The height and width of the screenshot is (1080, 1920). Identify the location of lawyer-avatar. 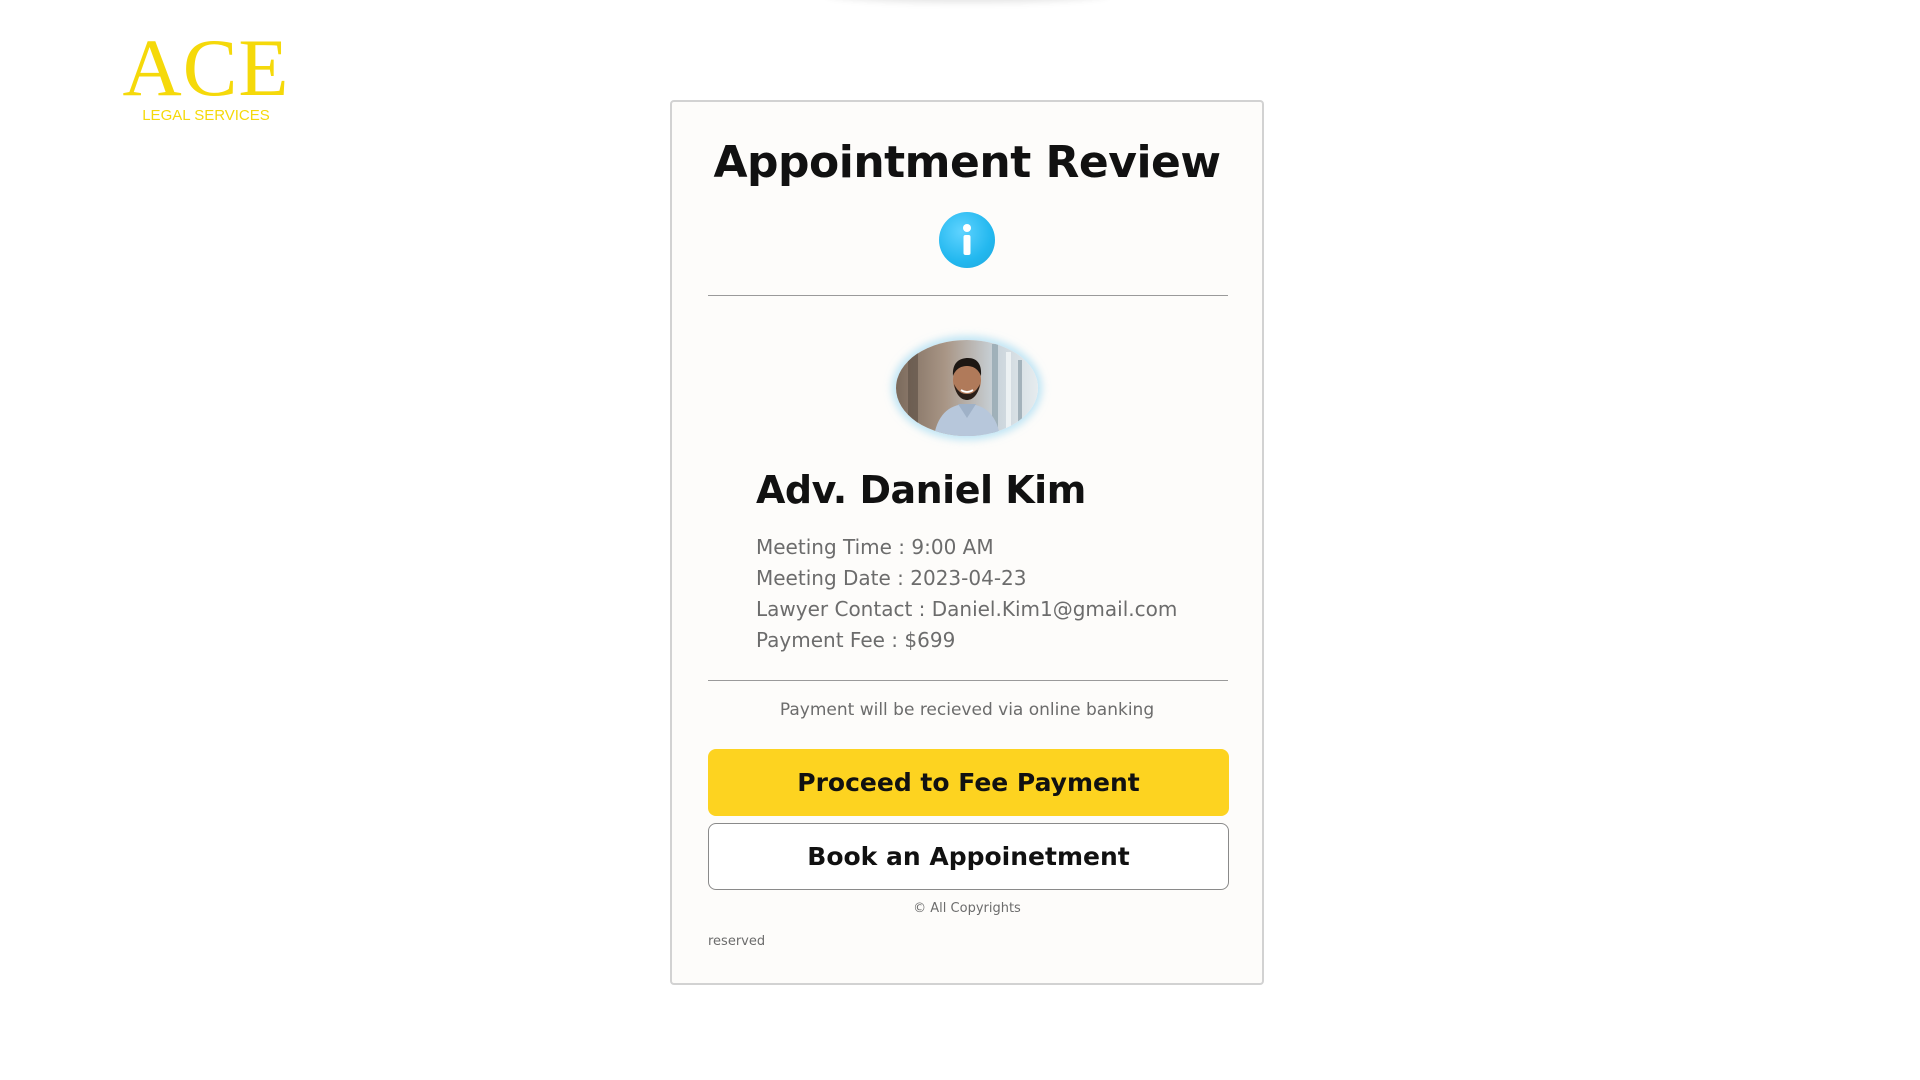
(967, 388).